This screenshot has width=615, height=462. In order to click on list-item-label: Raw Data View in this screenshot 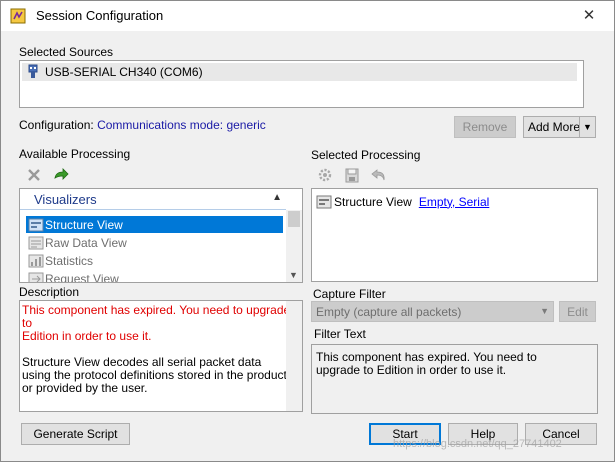, I will do `click(86, 242)`.